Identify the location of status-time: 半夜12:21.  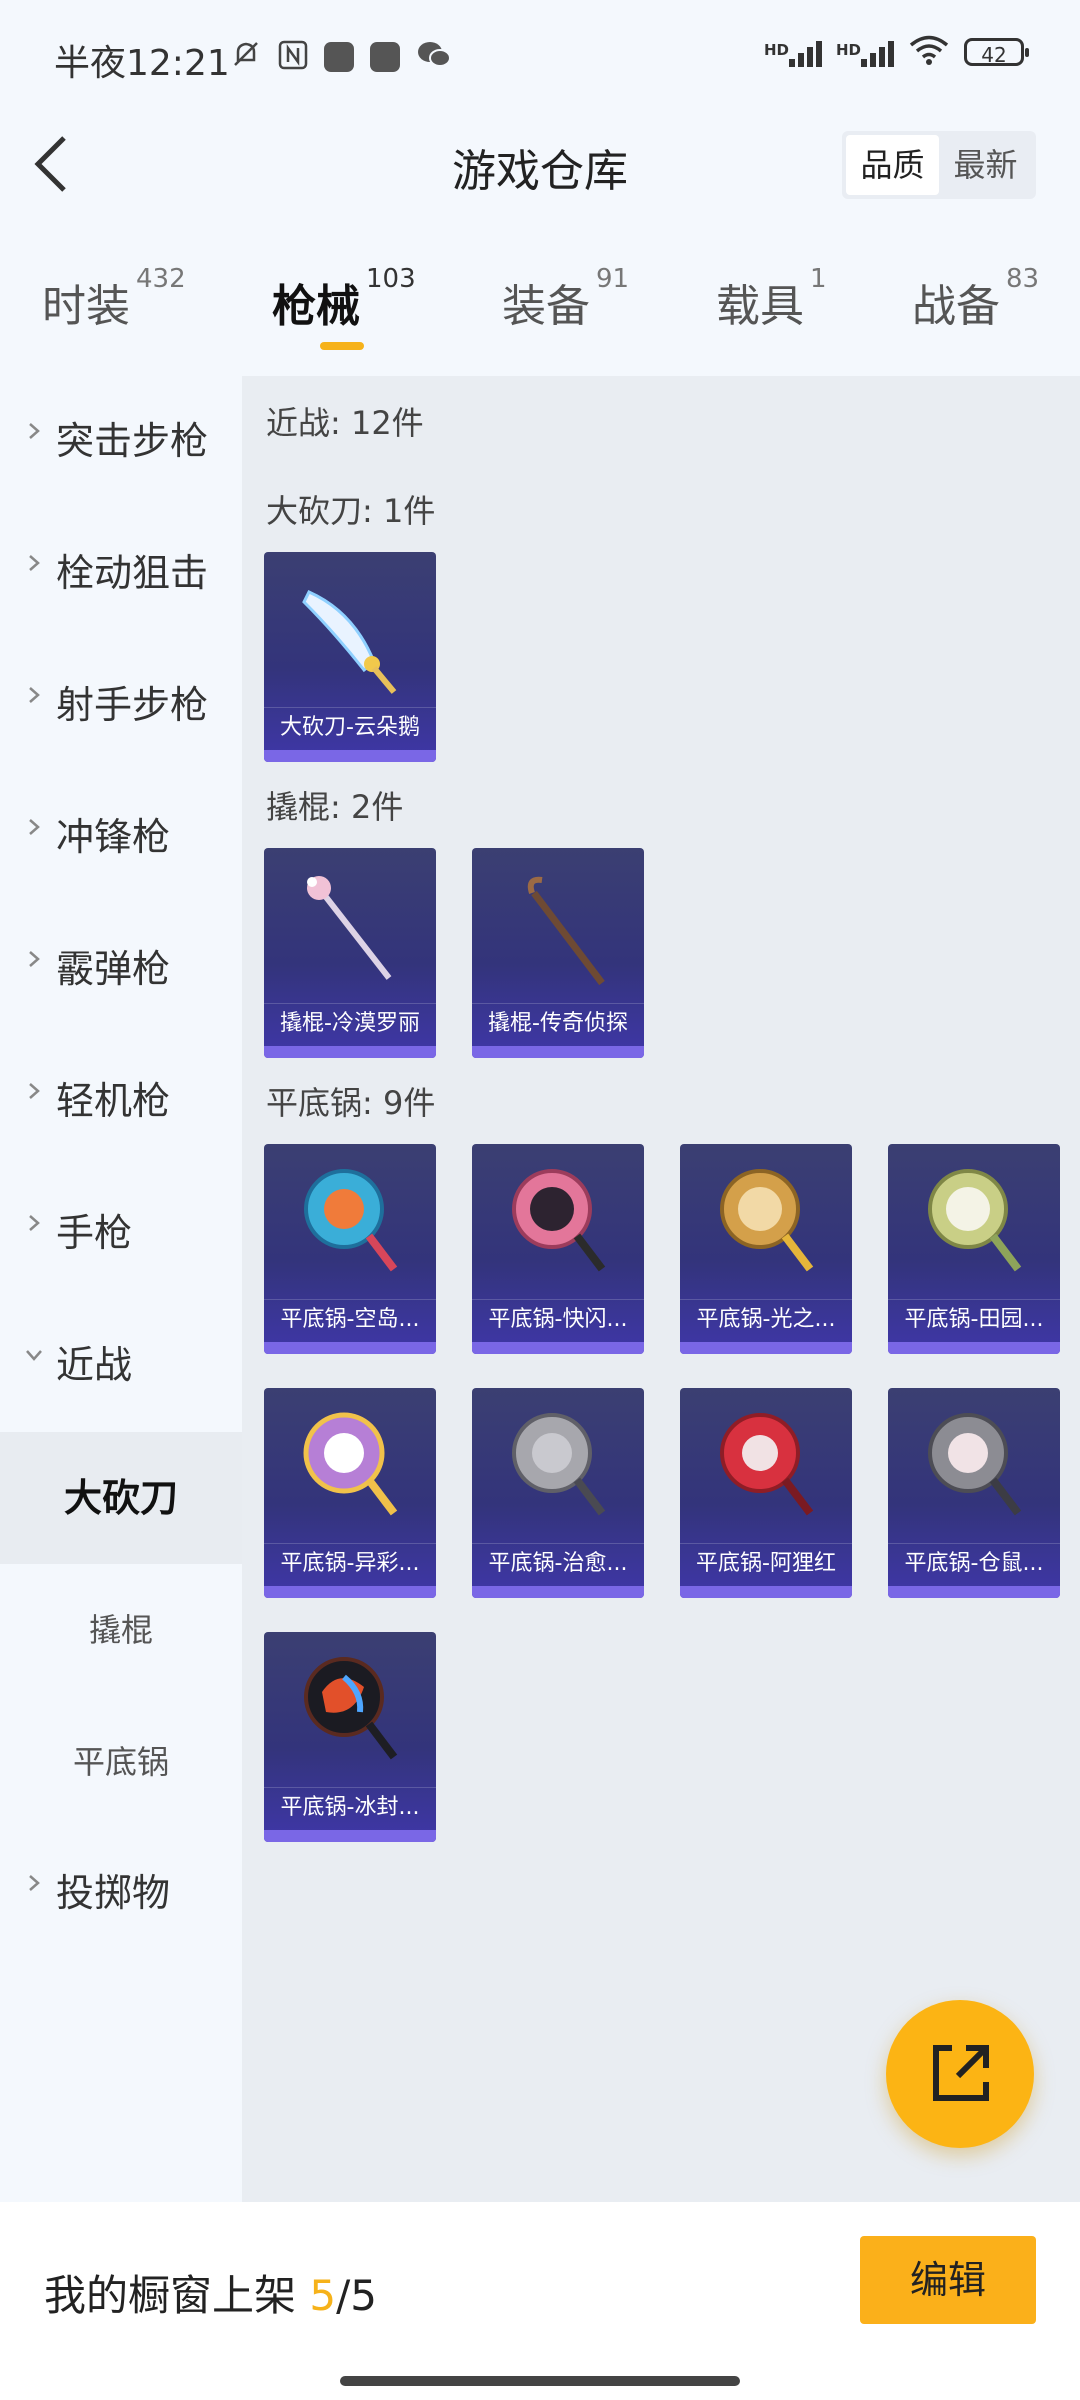
(142, 63).